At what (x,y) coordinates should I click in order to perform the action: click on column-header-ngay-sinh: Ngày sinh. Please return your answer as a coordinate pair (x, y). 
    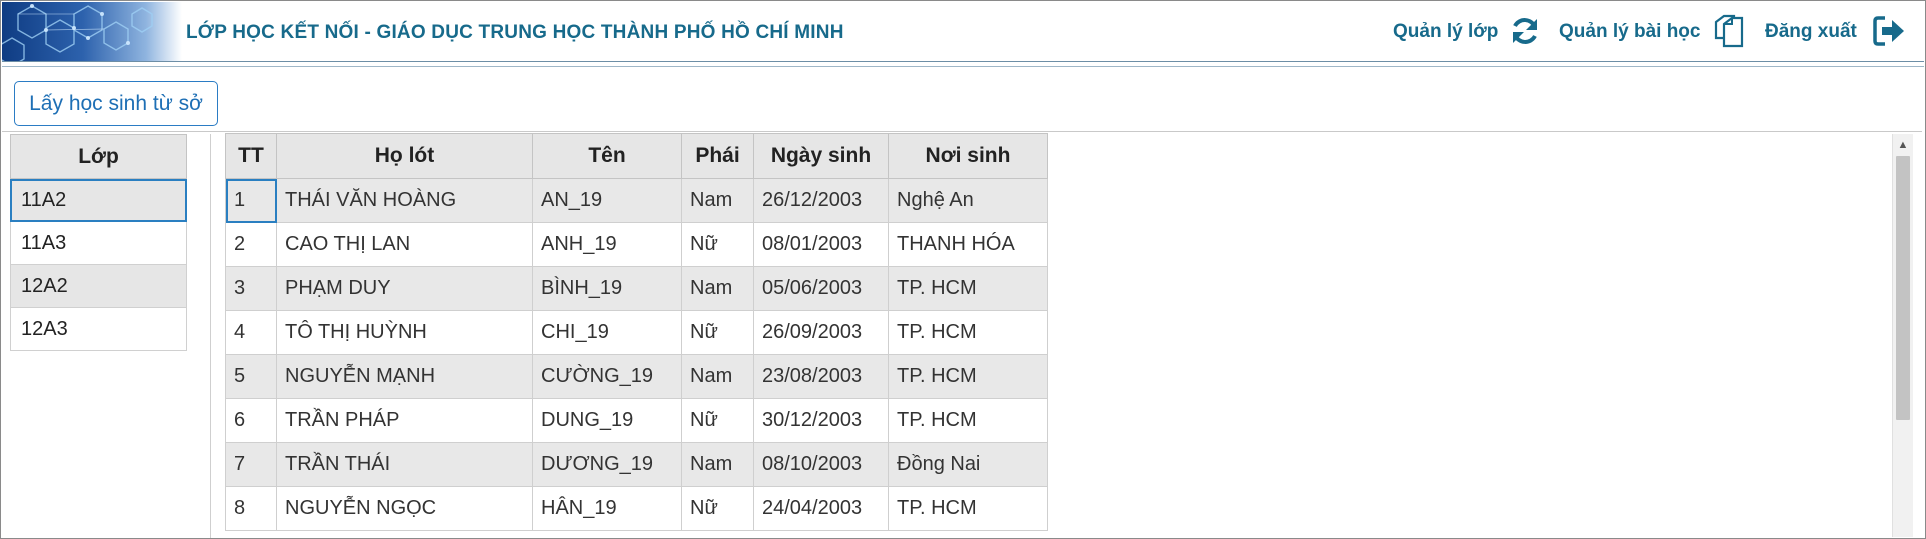
    Looking at the image, I should click on (821, 156).